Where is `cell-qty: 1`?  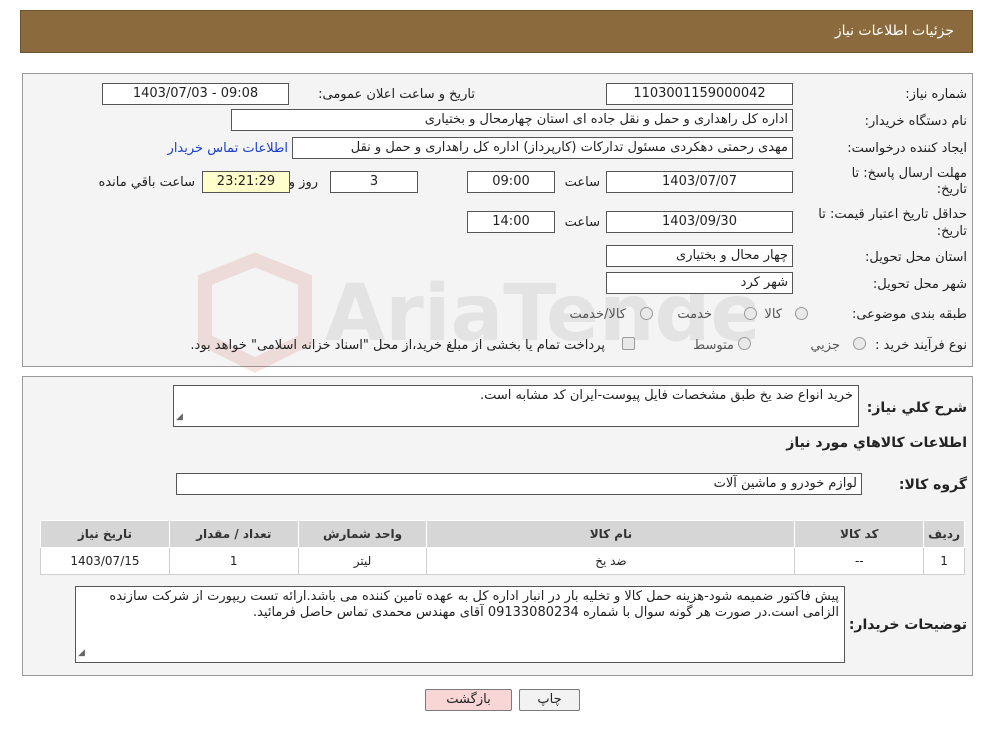 cell-qty: 1 is located at coordinates (233, 561).